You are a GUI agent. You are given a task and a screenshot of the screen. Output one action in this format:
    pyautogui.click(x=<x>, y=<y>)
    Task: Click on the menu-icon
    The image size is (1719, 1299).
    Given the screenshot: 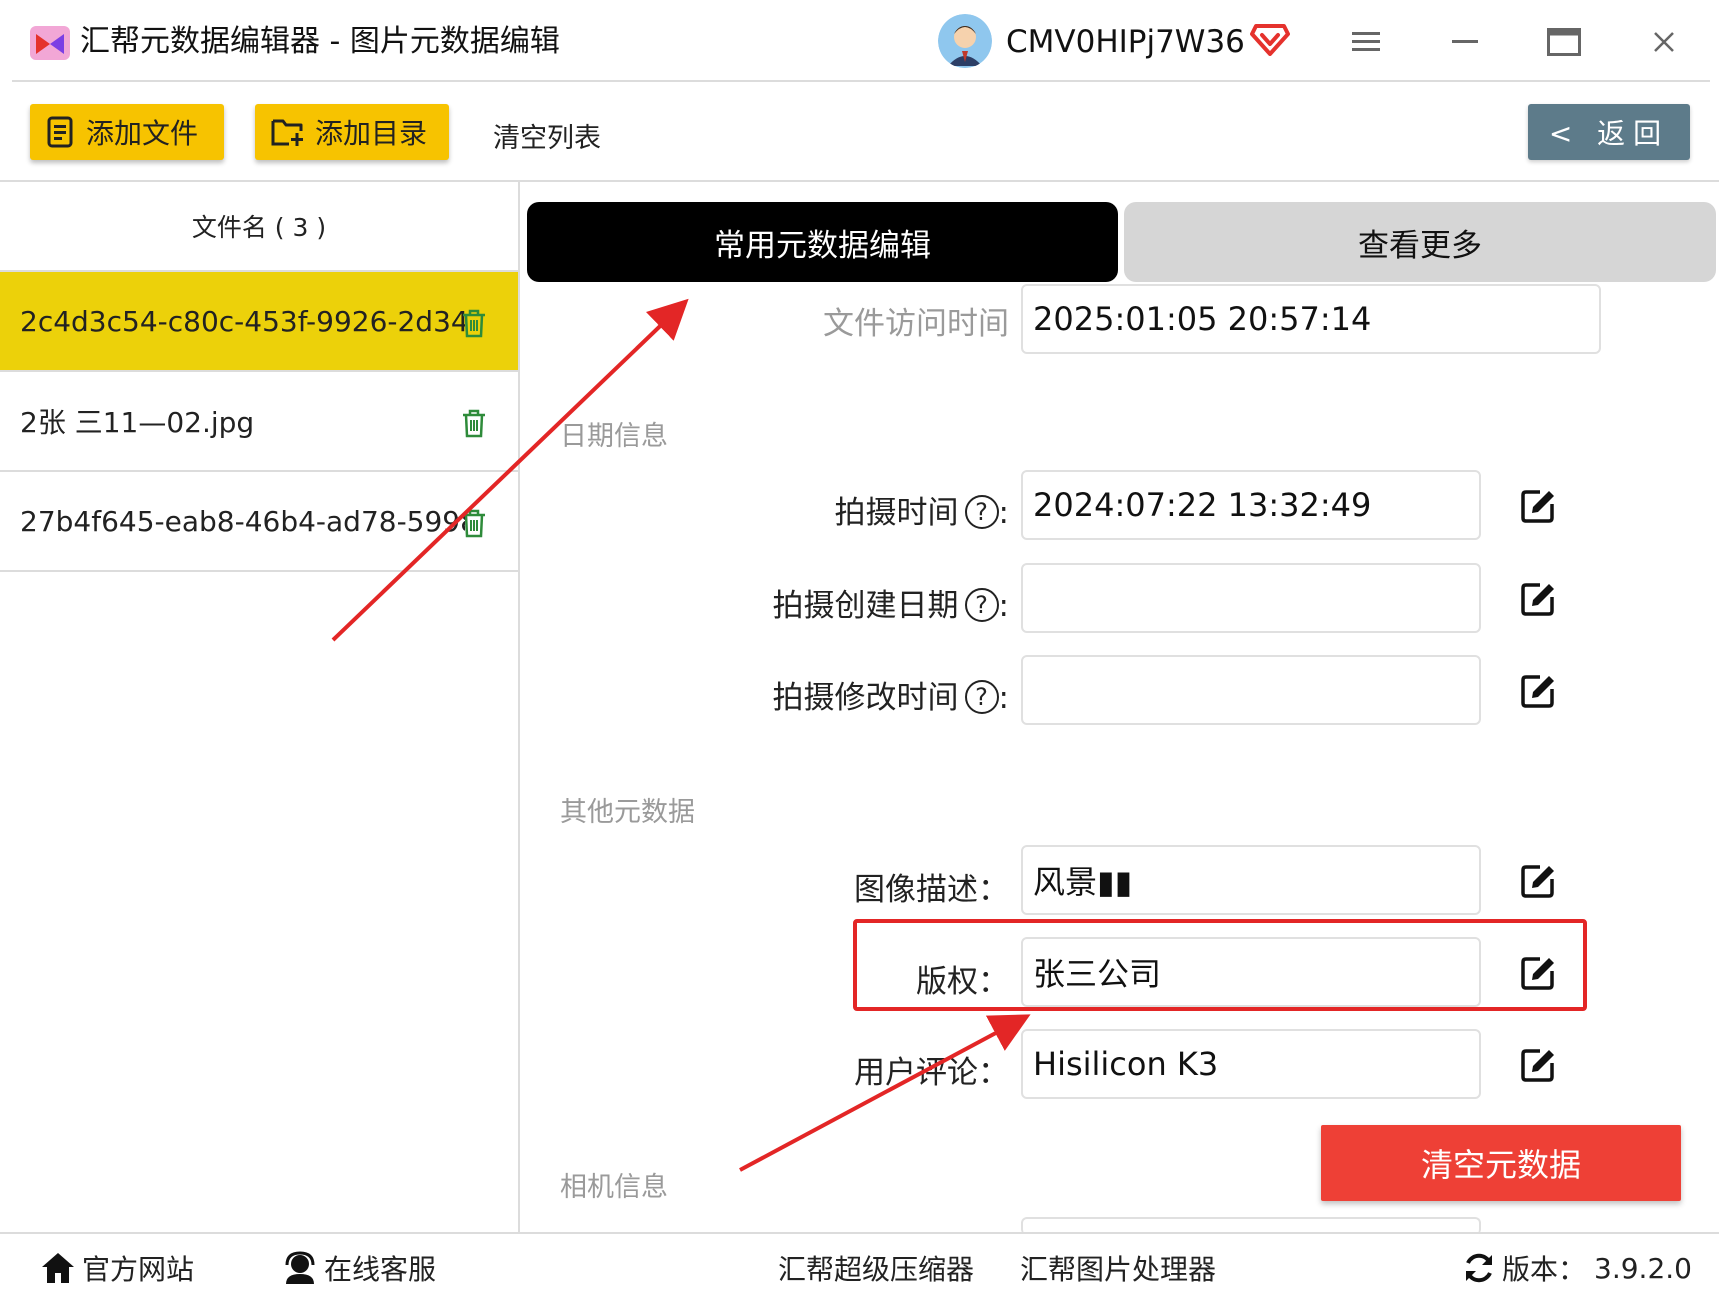 What is the action you would take?
    pyautogui.click(x=1366, y=42)
    